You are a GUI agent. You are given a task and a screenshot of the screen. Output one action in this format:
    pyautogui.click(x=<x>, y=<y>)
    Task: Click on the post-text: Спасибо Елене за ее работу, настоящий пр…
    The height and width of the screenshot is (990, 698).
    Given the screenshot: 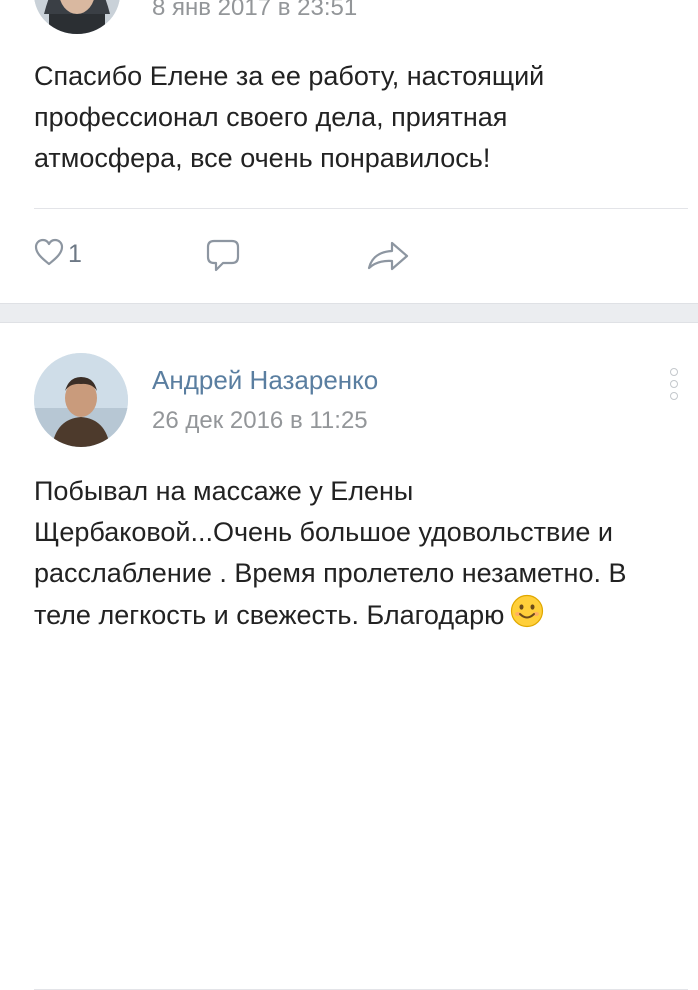 What is the action you would take?
    pyautogui.click(x=289, y=117)
    